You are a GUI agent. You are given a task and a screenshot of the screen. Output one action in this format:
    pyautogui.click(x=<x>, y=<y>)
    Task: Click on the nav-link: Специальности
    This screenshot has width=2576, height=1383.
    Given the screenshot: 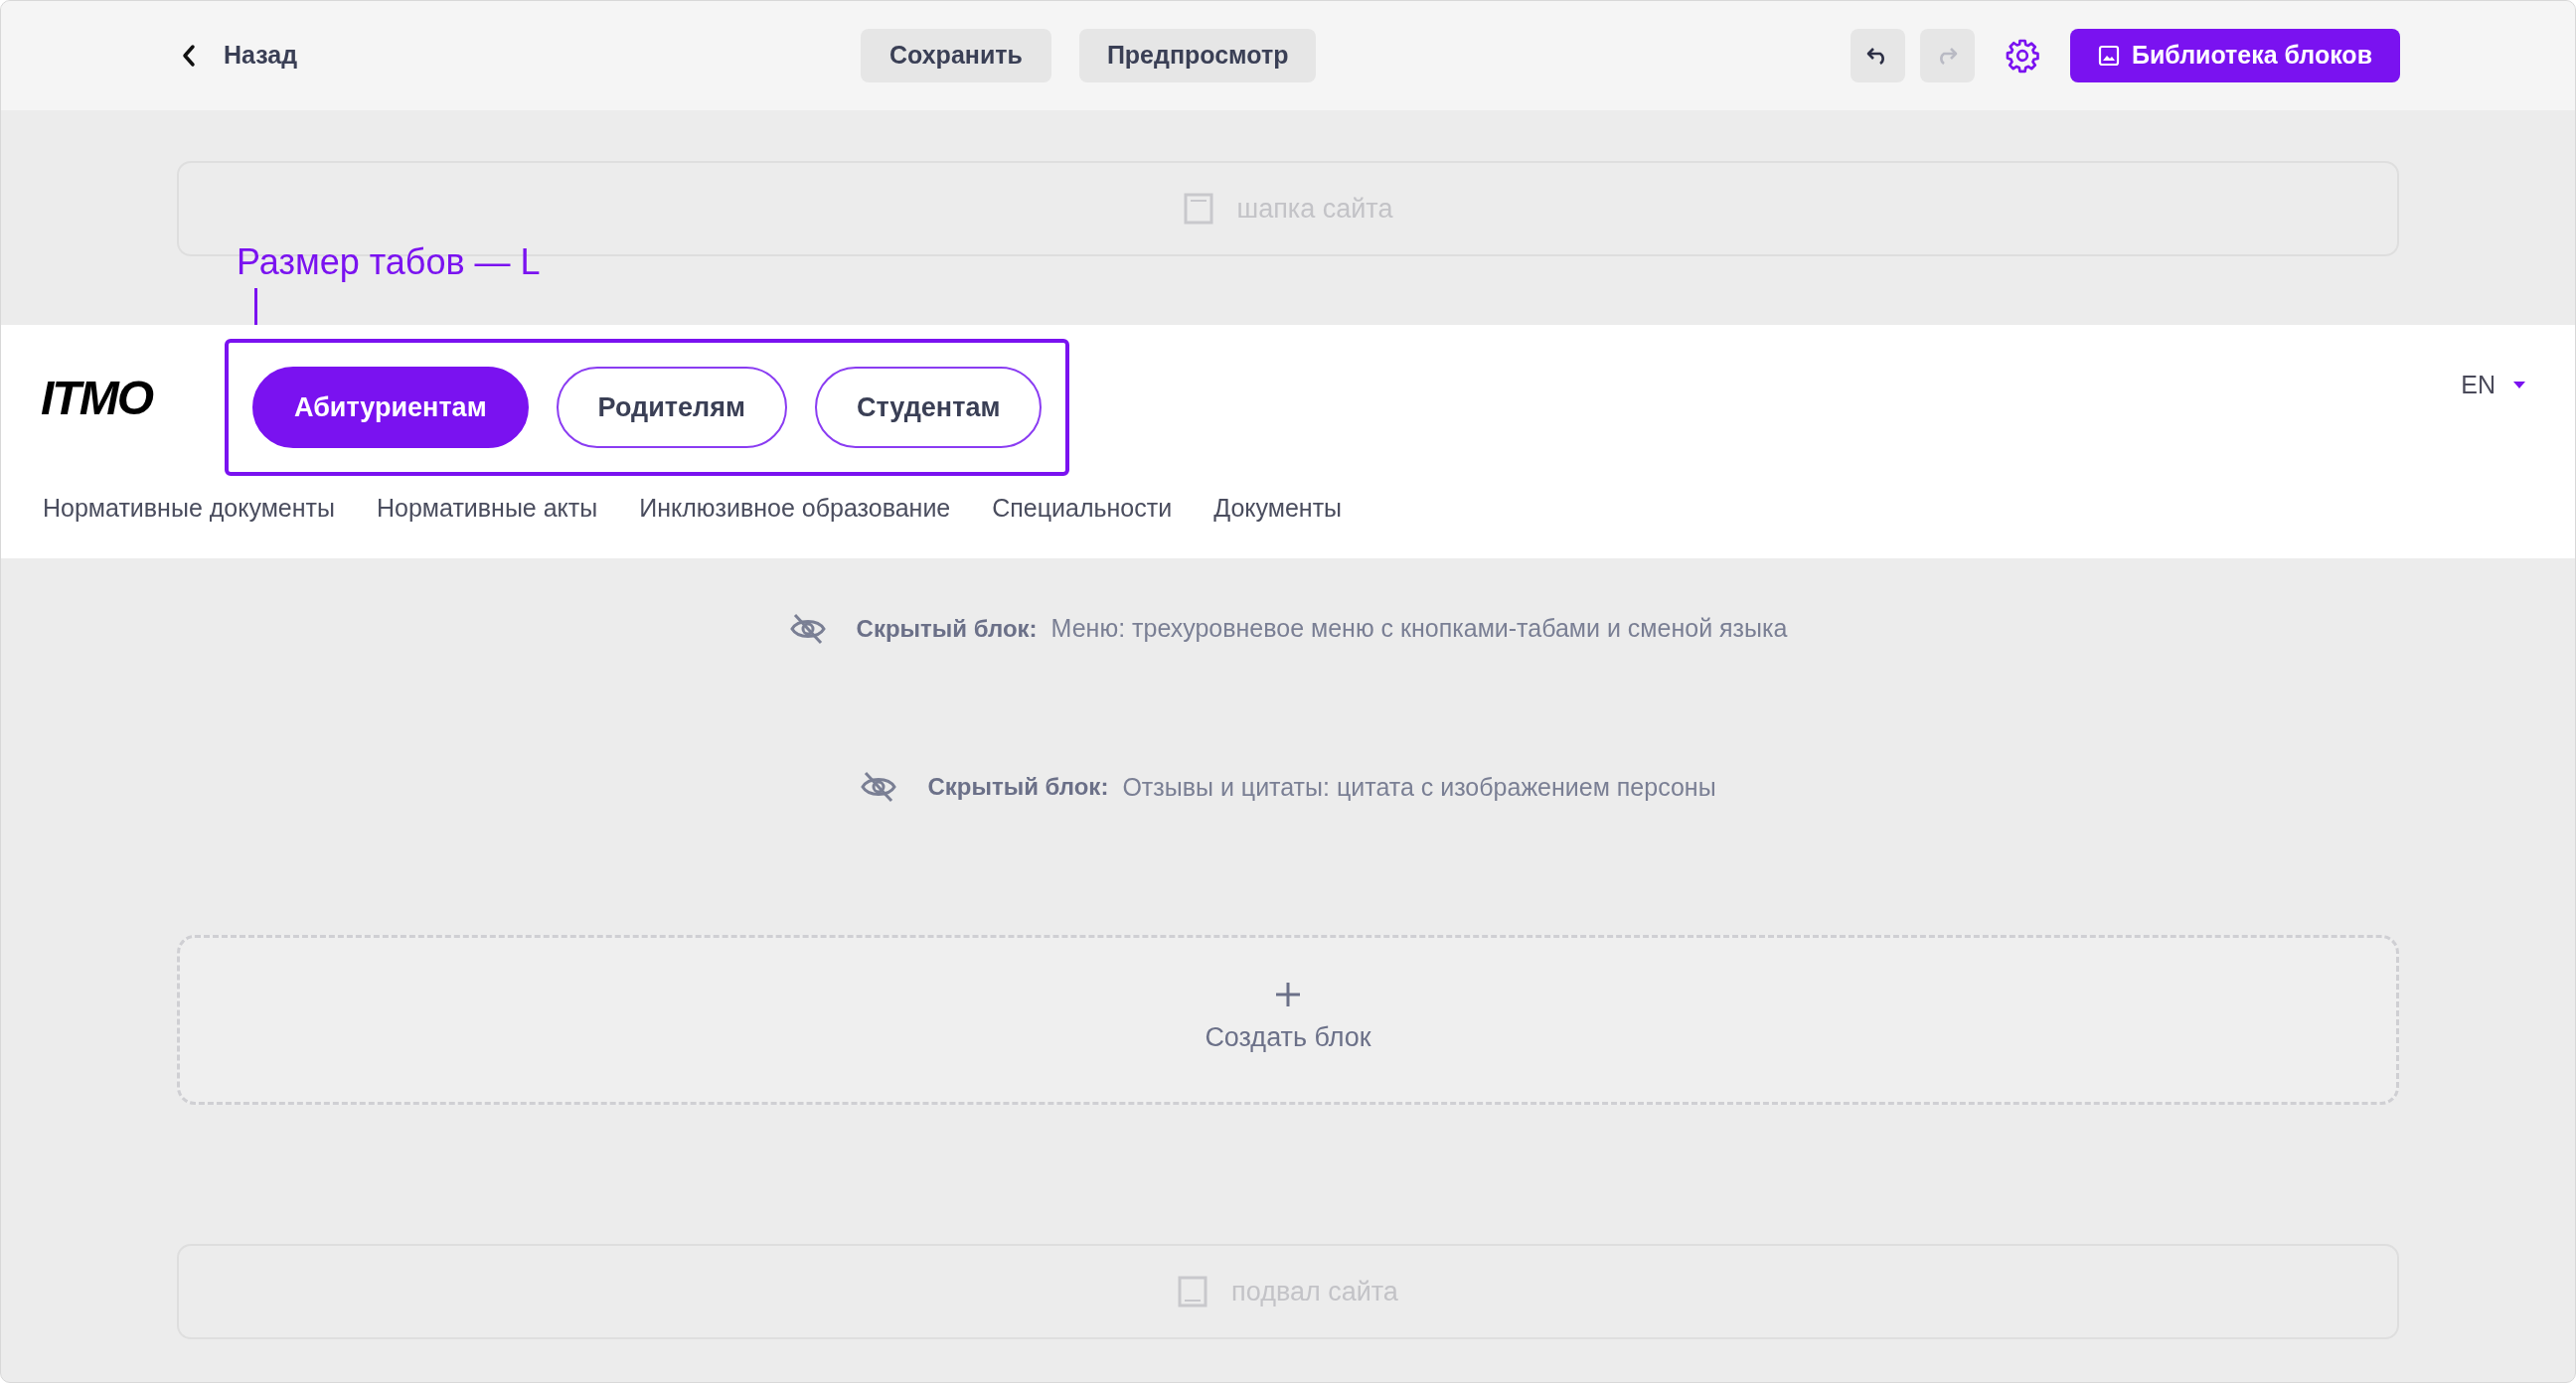 What is the action you would take?
    pyautogui.click(x=1082, y=509)
    